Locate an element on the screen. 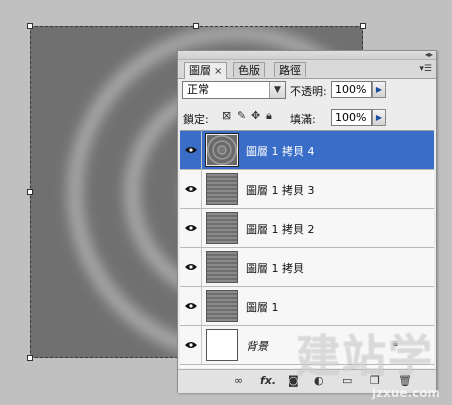 This screenshot has width=452, height=405. opacity-label: 不透明: is located at coordinates (308, 91).